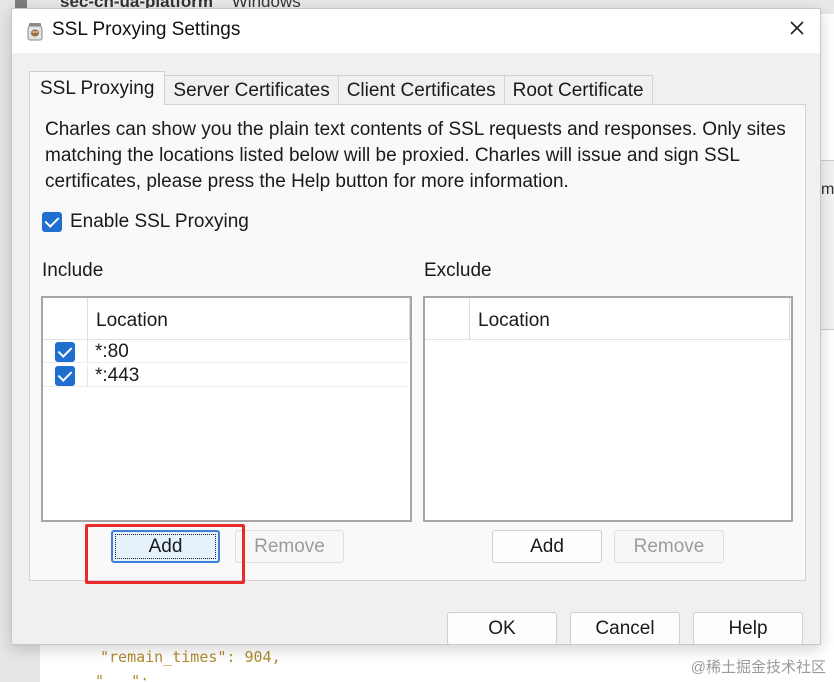  Describe the element at coordinates (758, 667) in the screenshot. I see `watermark: @稀土掘金技术社区` at that location.